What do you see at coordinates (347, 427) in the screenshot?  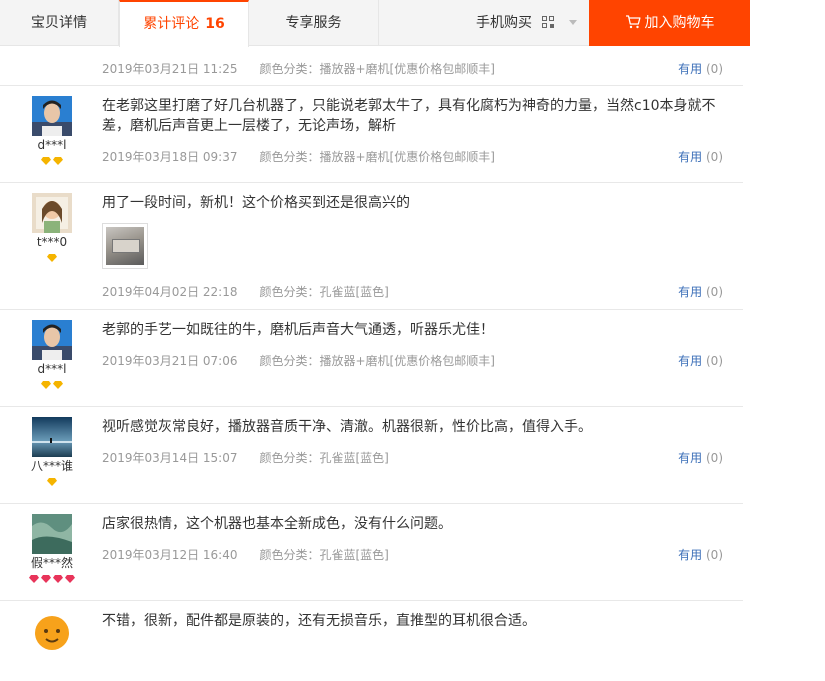 I see `review-text: 视听感觉灰常良好，播放器音质干净、清澈。机器很新，性价比高，值得入手。` at bounding box center [347, 427].